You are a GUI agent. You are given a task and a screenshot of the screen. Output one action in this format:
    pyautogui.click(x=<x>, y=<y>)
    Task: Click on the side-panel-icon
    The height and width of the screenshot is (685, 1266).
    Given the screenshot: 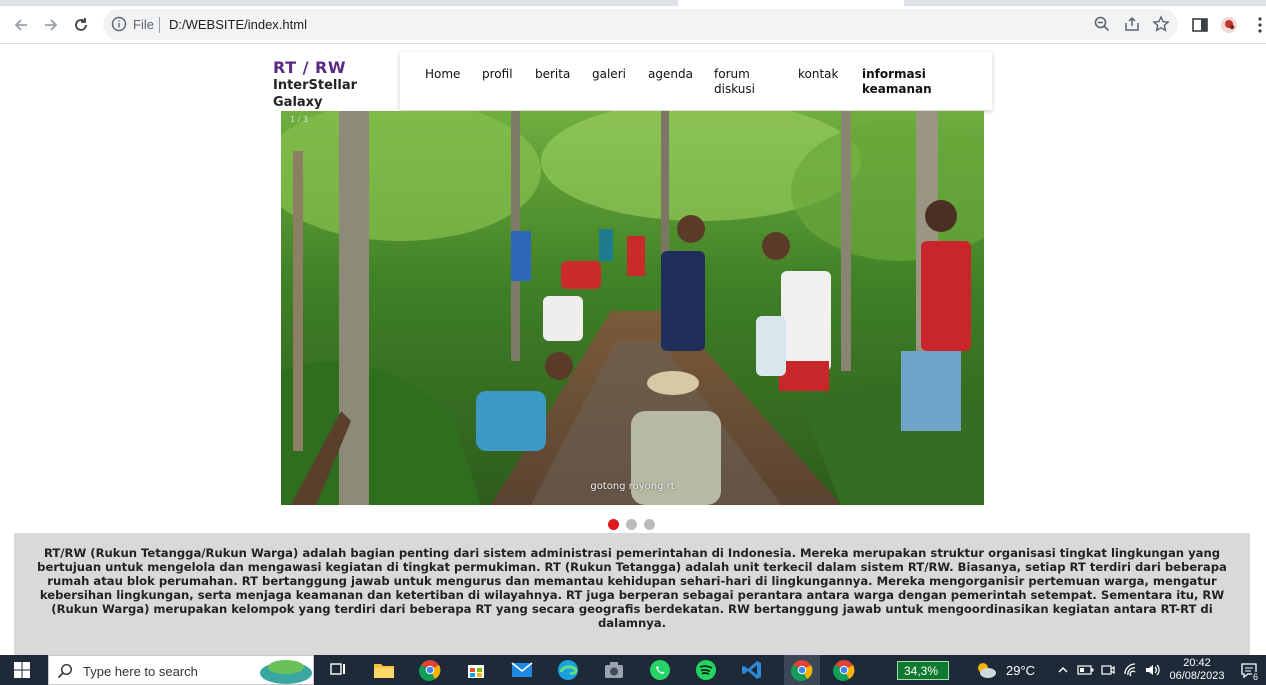 What is the action you would take?
    pyautogui.click(x=1200, y=25)
    